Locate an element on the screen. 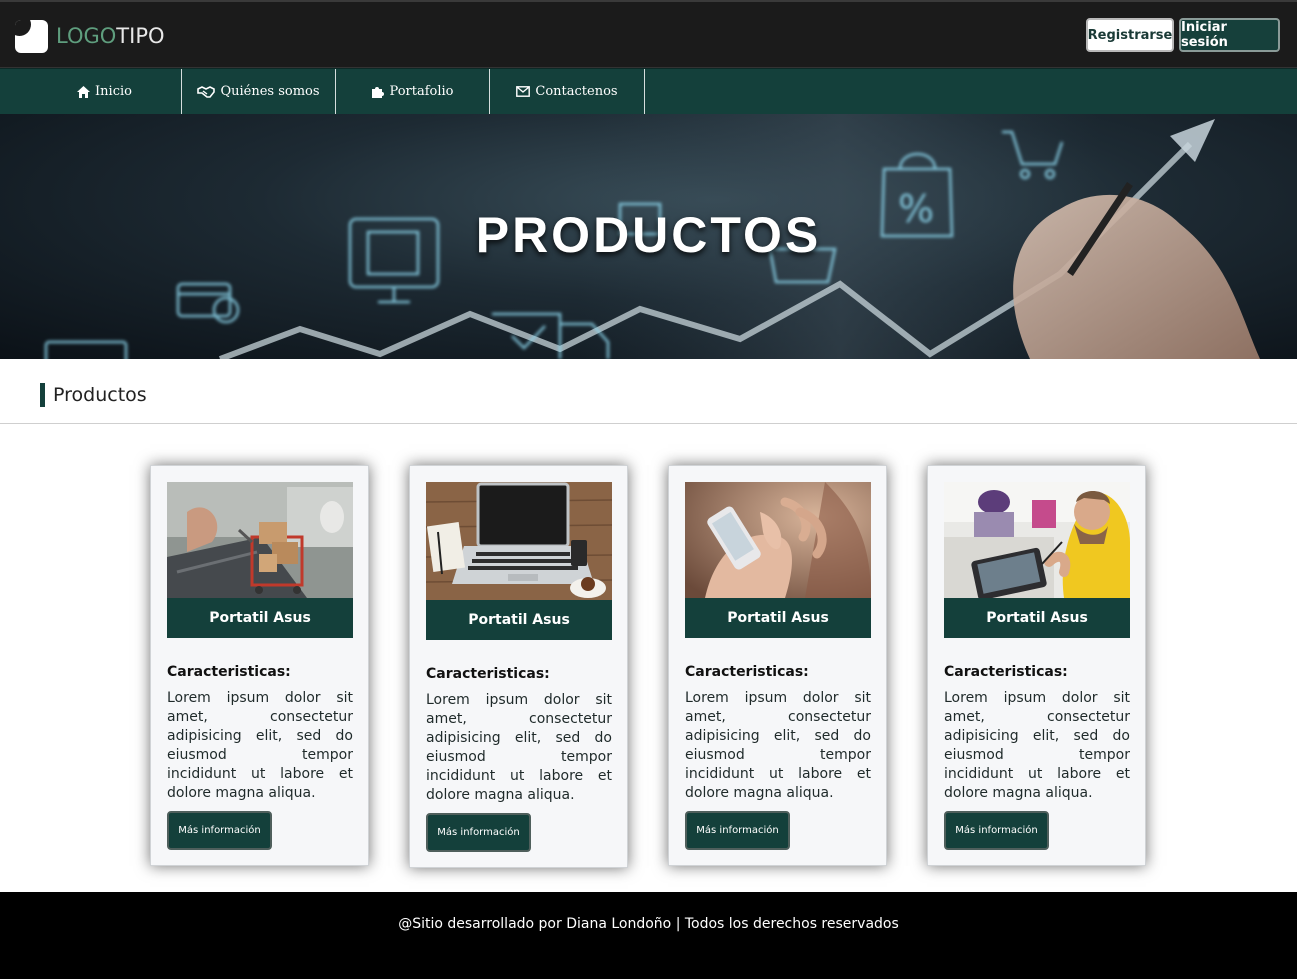 The image size is (1297, 979). section-header: Productos is located at coordinates (648, 391).